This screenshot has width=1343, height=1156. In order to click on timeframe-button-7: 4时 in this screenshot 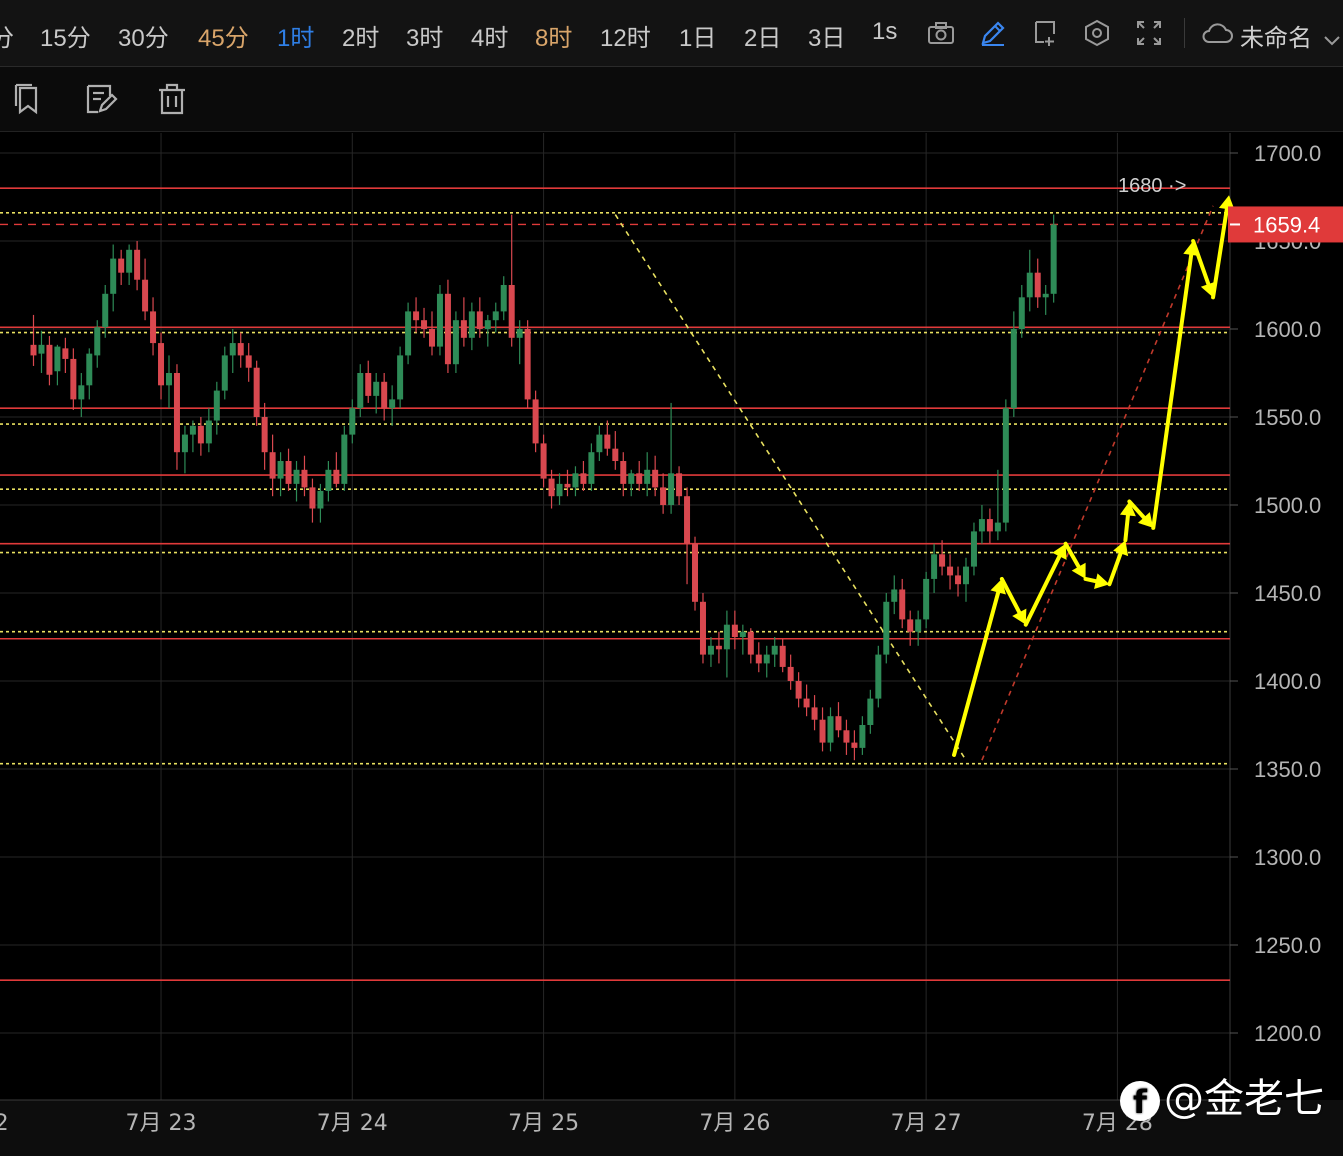, I will do `click(489, 35)`.